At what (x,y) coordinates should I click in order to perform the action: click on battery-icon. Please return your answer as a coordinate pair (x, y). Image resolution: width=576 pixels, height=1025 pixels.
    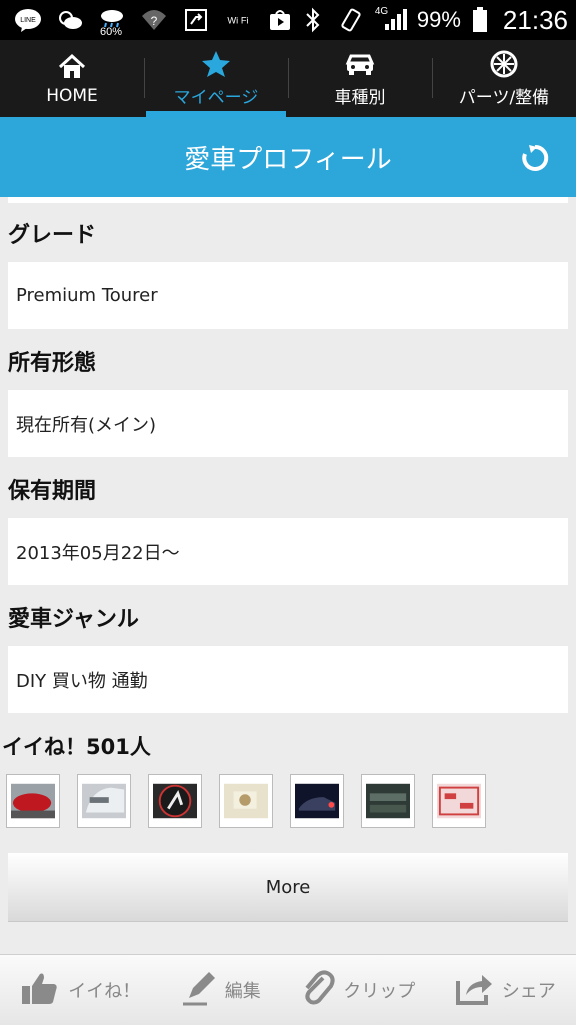
    Looking at the image, I should click on (480, 19).